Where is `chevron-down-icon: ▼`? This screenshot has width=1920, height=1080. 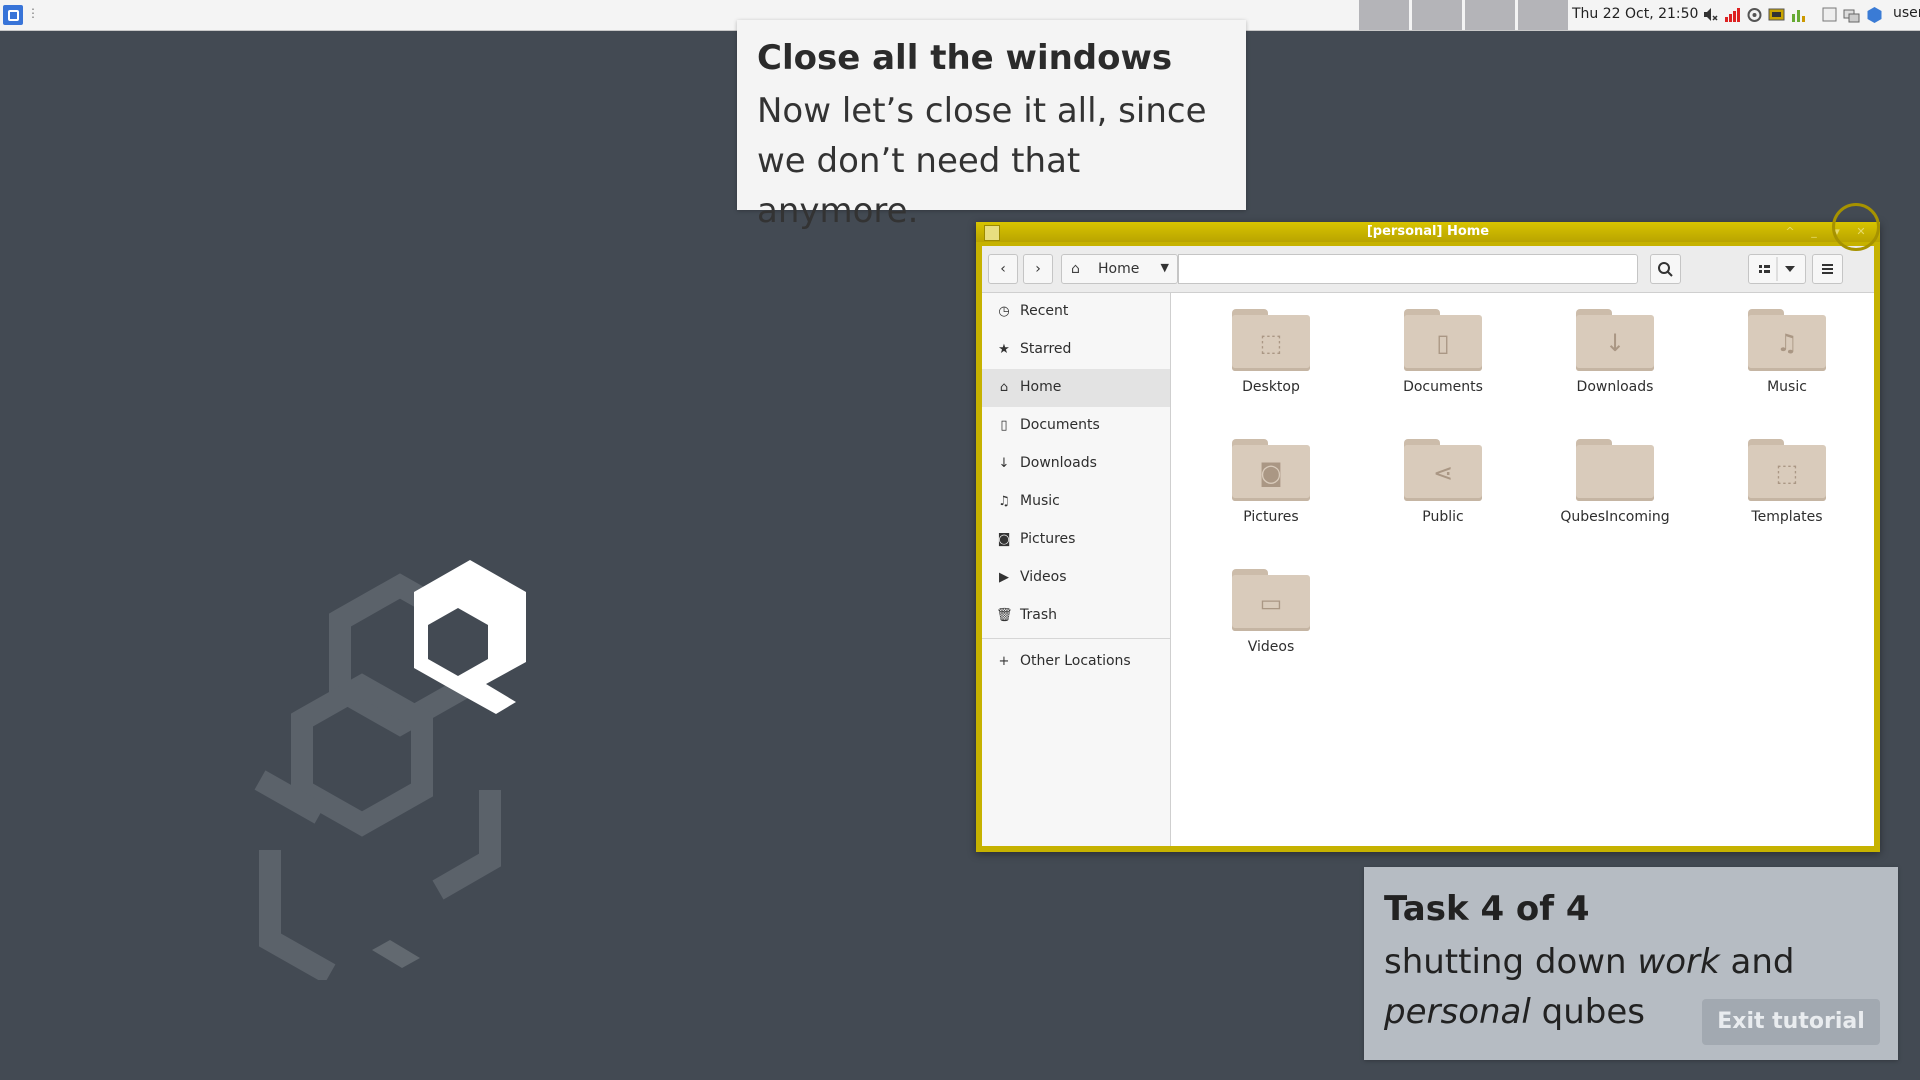 chevron-down-icon: ▼ is located at coordinates (1165, 267).